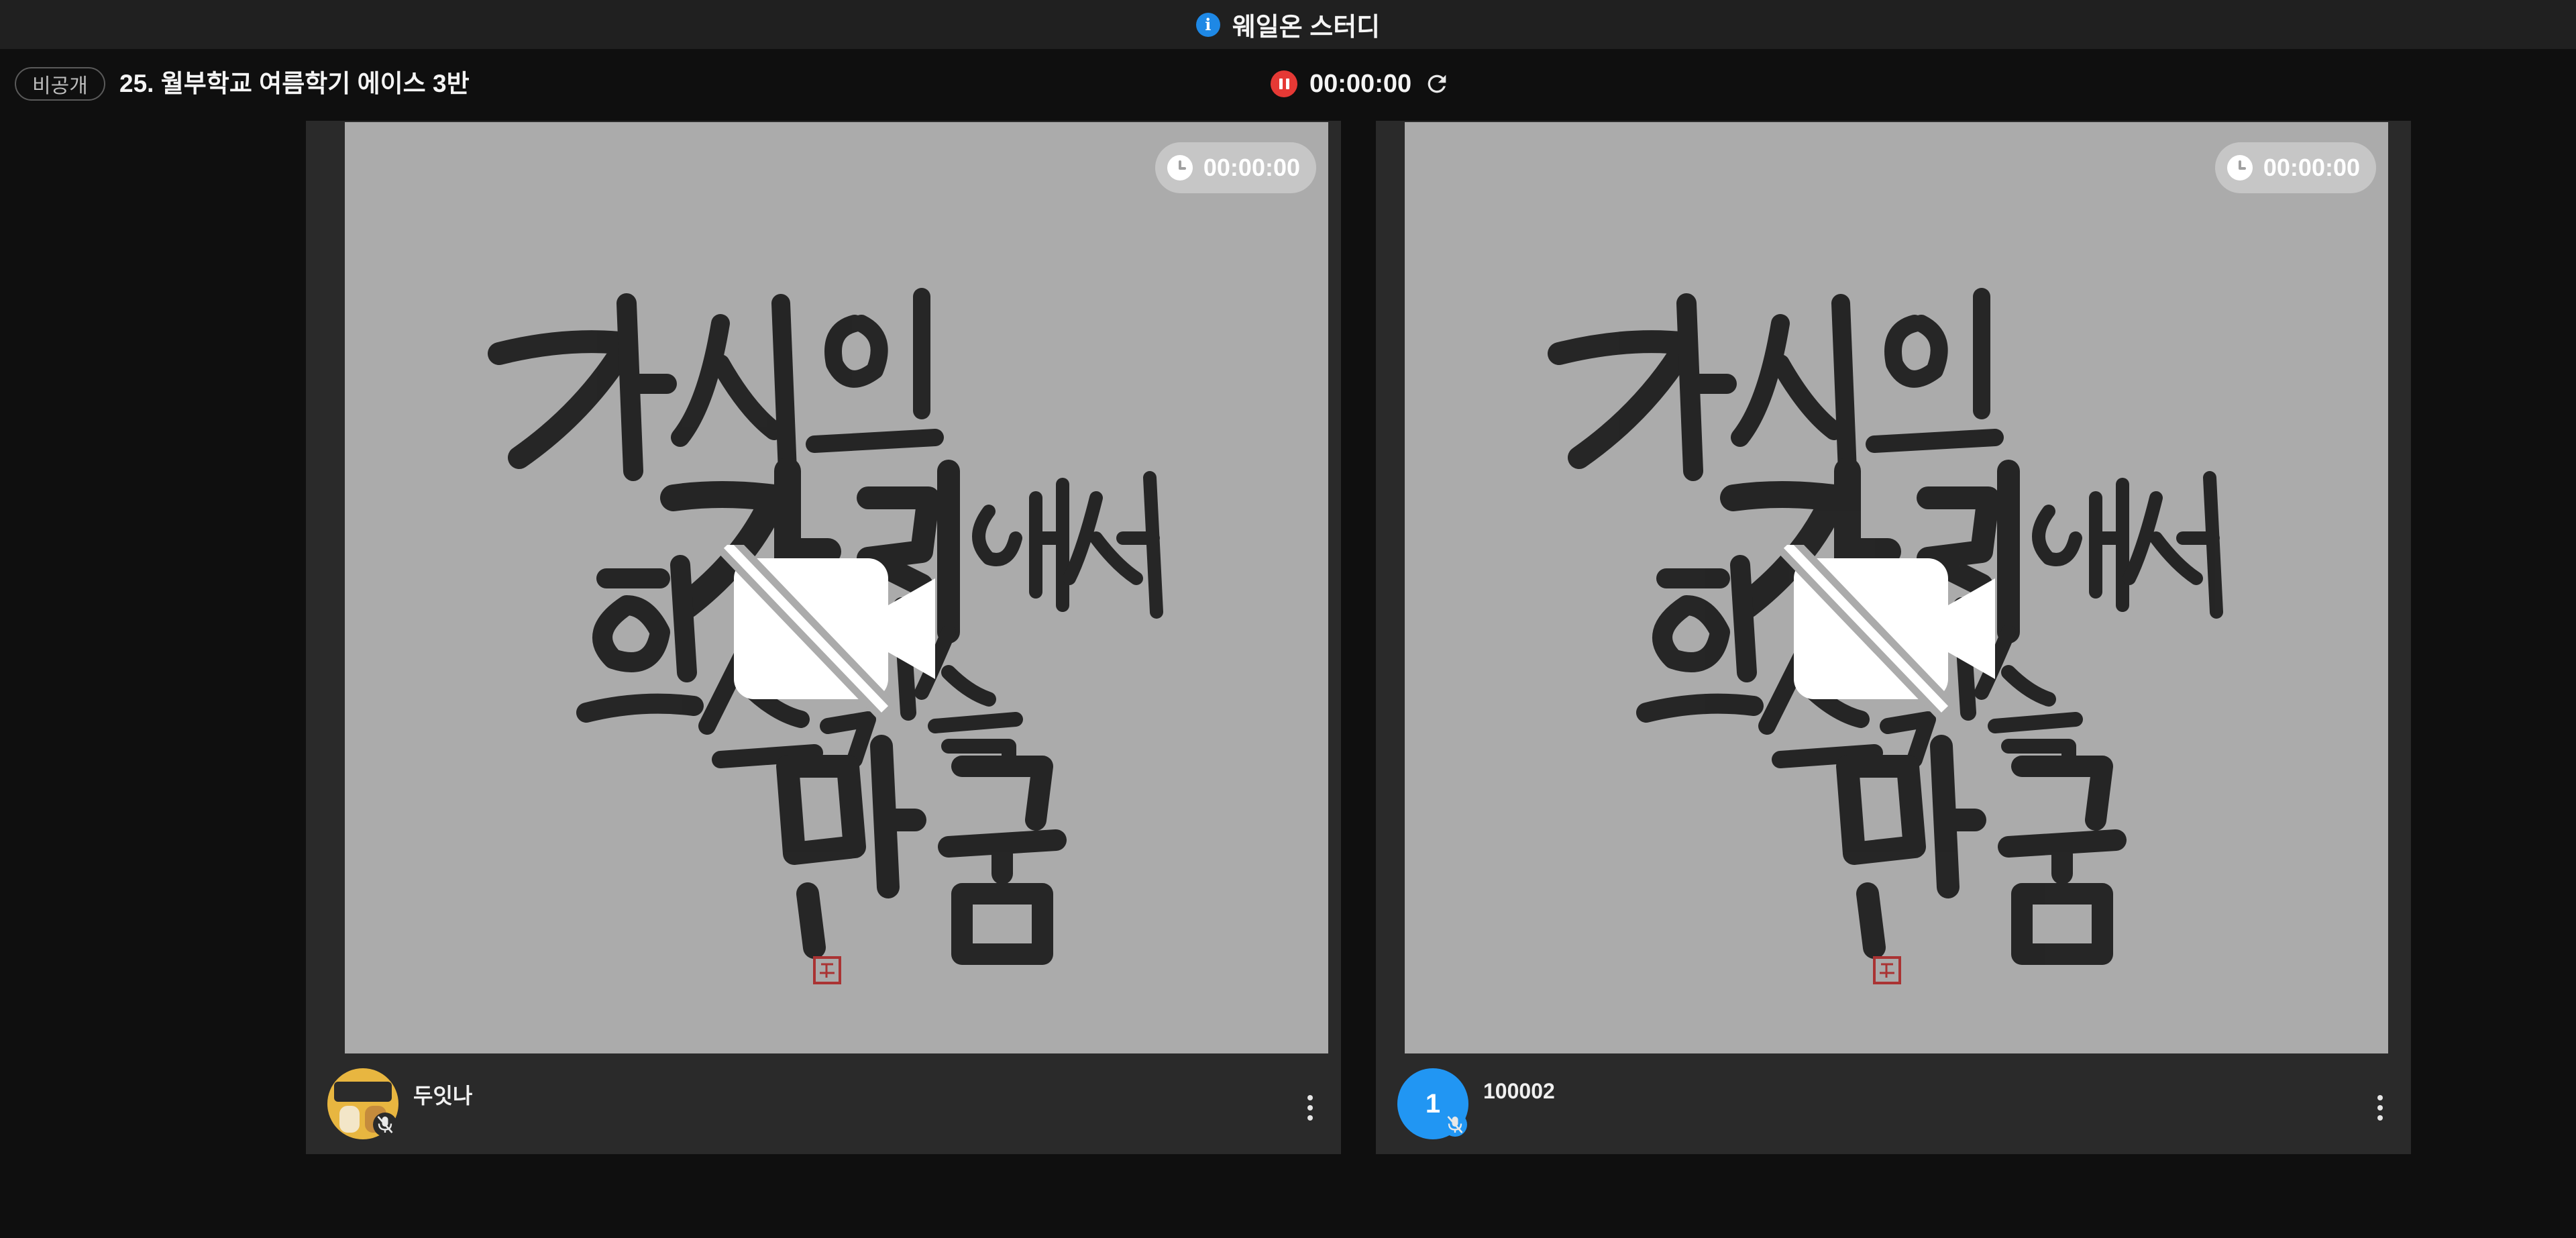 The width and height of the screenshot is (2576, 1238). Describe the element at coordinates (1893, 1104) in the screenshot. I see `tile-footer: 1 100002` at that location.